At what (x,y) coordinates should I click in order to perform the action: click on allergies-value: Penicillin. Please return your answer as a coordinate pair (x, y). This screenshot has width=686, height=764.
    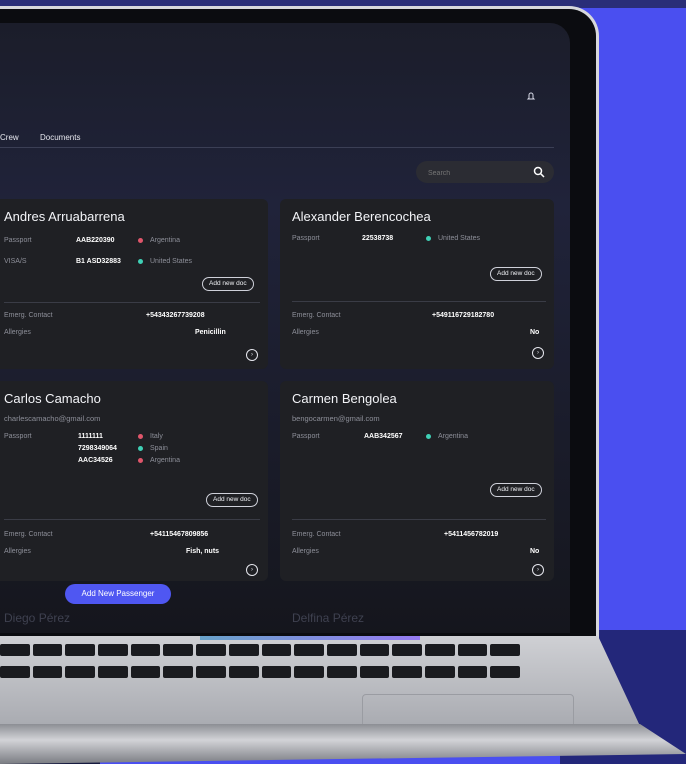
    Looking at the image, I should click on (210, 332).